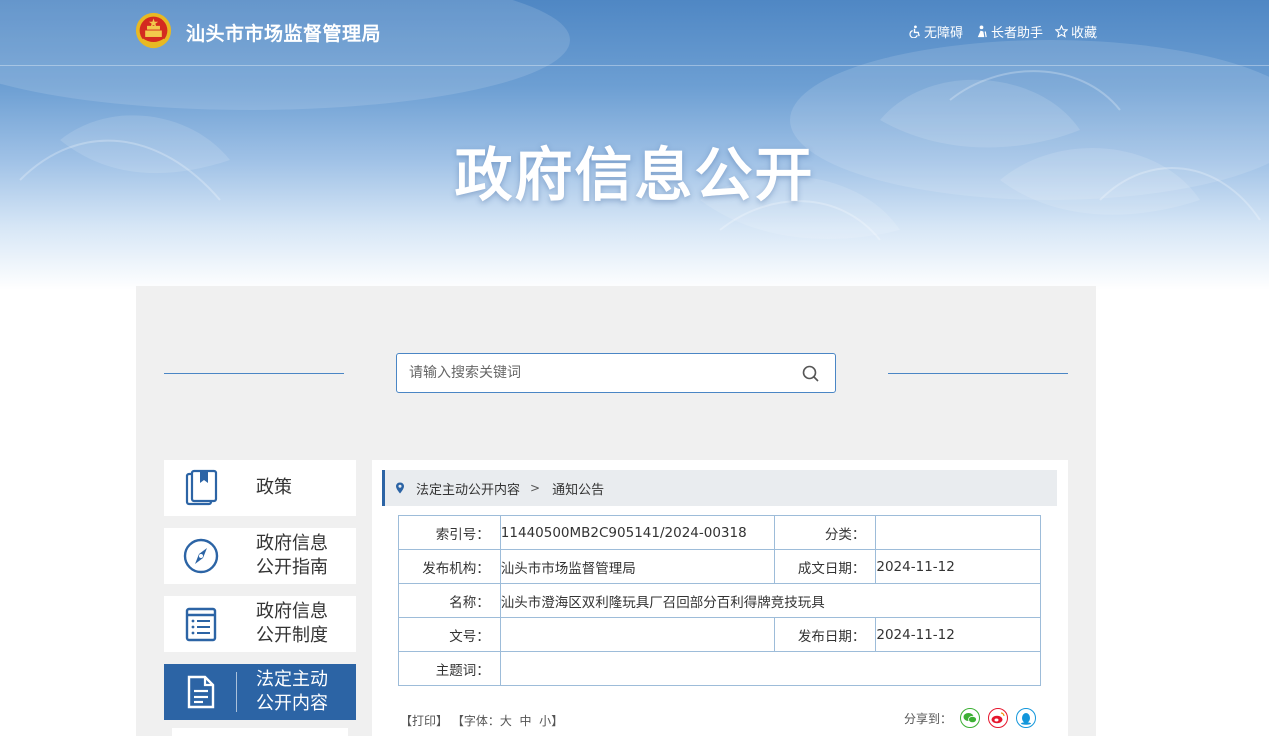 This screenshot has width=1269, height=738. What do you see at coordinates (449, 634) in the screenshot?
I see `doc-number-label: 文号：` at bounding box center [449, 634].